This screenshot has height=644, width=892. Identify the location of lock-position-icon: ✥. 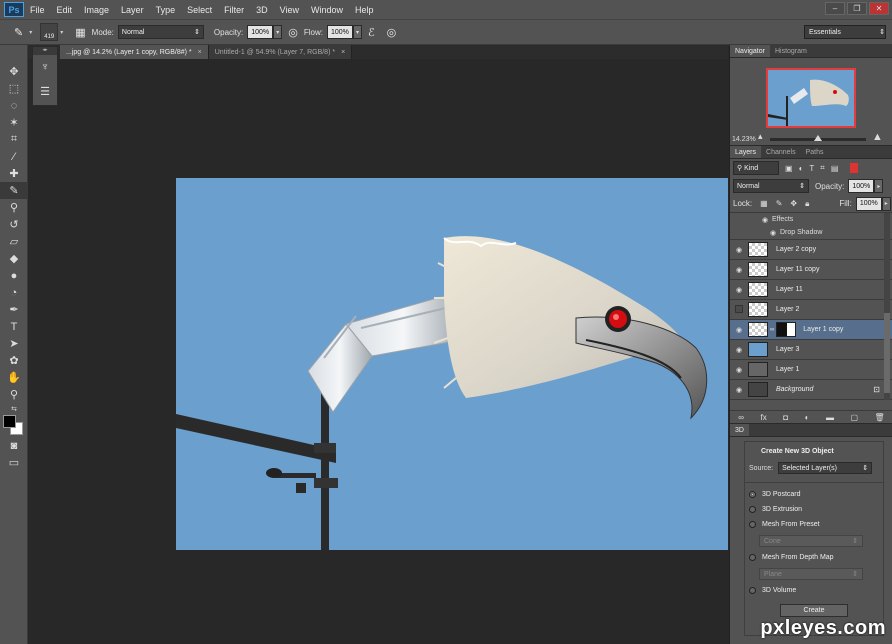
(793, 203).